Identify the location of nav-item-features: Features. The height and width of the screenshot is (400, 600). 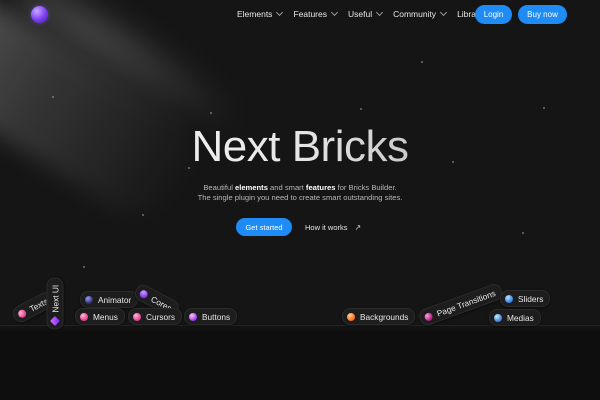
(316, 13).